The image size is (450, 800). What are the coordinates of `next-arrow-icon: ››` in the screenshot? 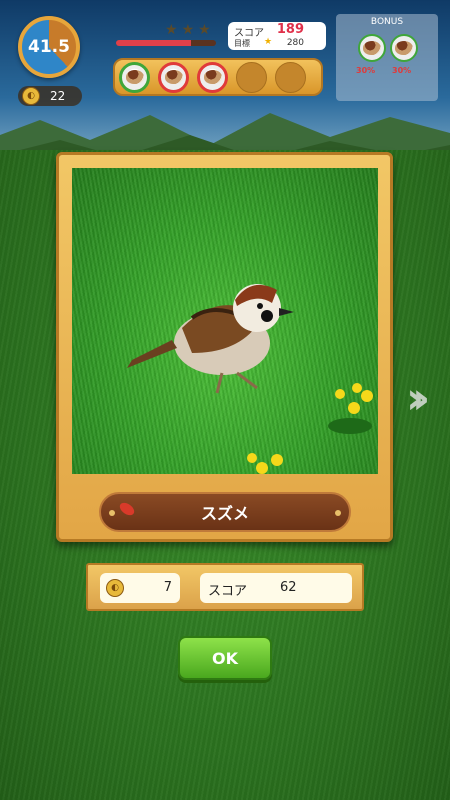 It's located at (418, 398).